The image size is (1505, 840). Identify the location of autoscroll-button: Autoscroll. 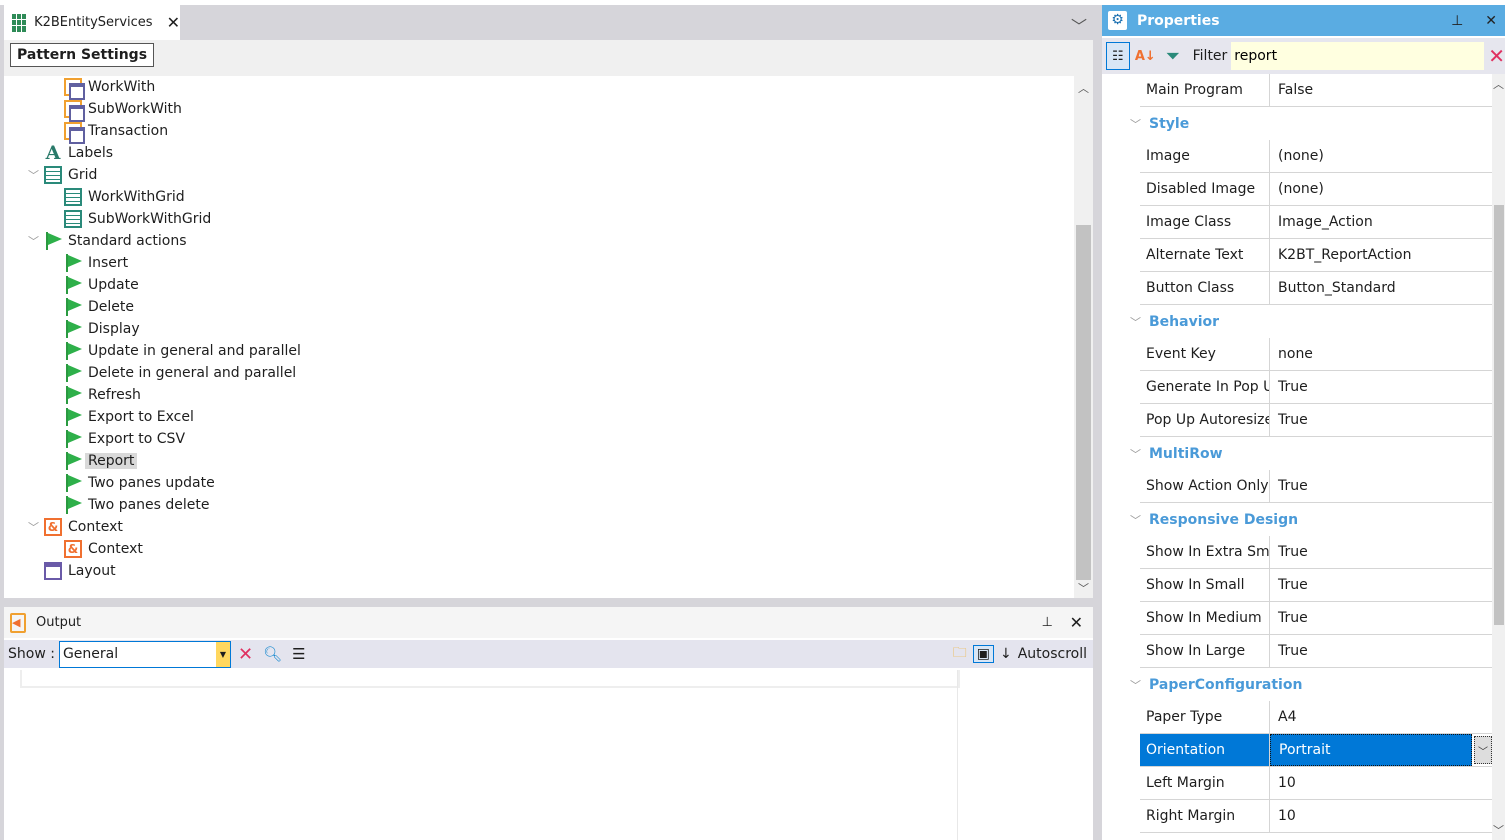
(1052, 654).